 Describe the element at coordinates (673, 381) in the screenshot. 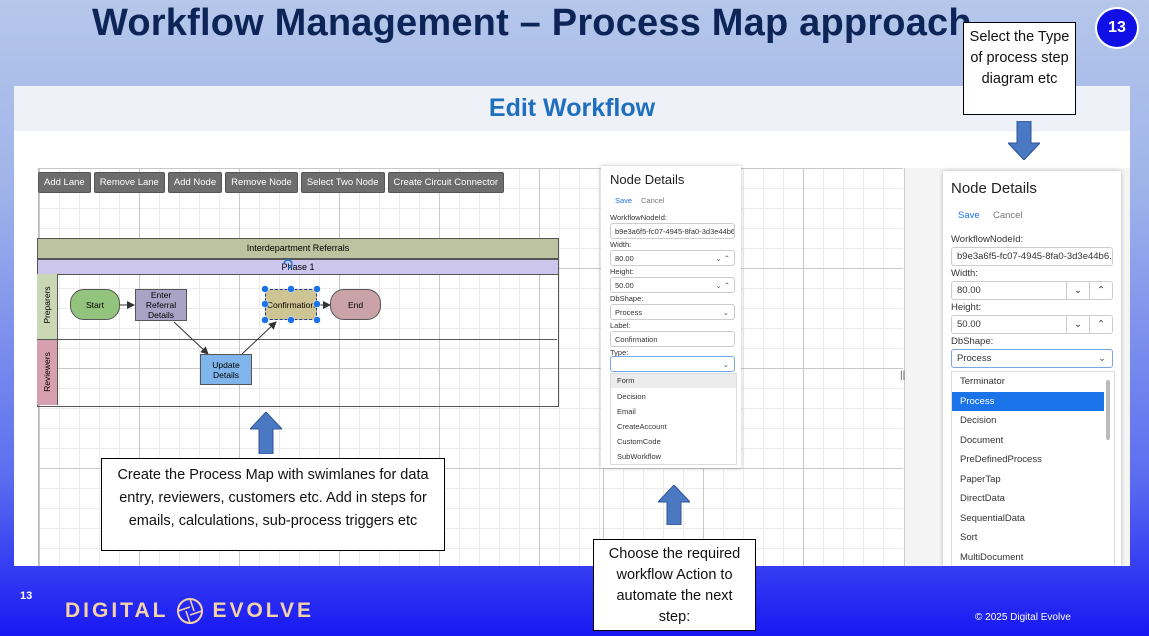

I see `type-option-form: Form` at that location.